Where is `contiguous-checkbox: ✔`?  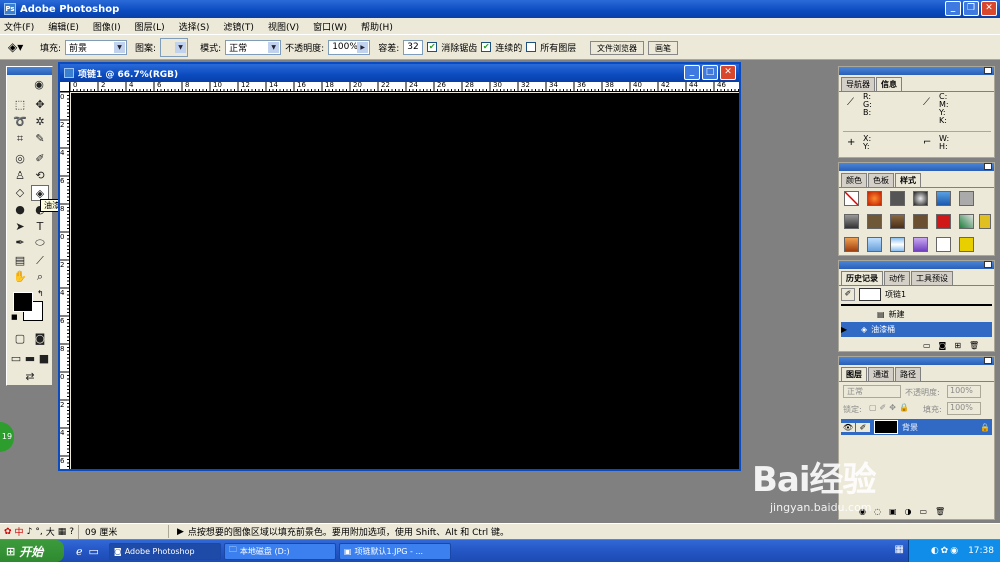 contiguous-checkbox: ✔ is located at coordinates (486, 47).